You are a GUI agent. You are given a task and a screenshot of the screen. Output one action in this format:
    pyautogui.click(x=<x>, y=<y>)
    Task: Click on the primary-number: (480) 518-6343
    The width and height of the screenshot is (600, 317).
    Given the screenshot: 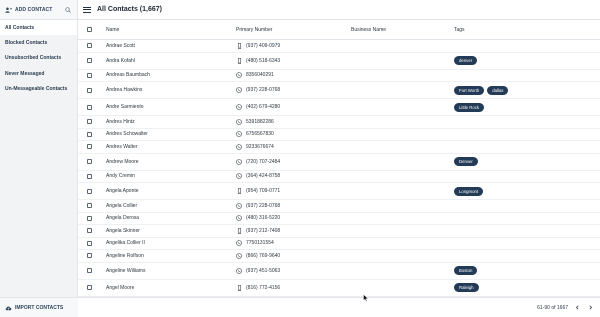 What is the action you would take?
    pyautogui.click(x=292, y=60)
    